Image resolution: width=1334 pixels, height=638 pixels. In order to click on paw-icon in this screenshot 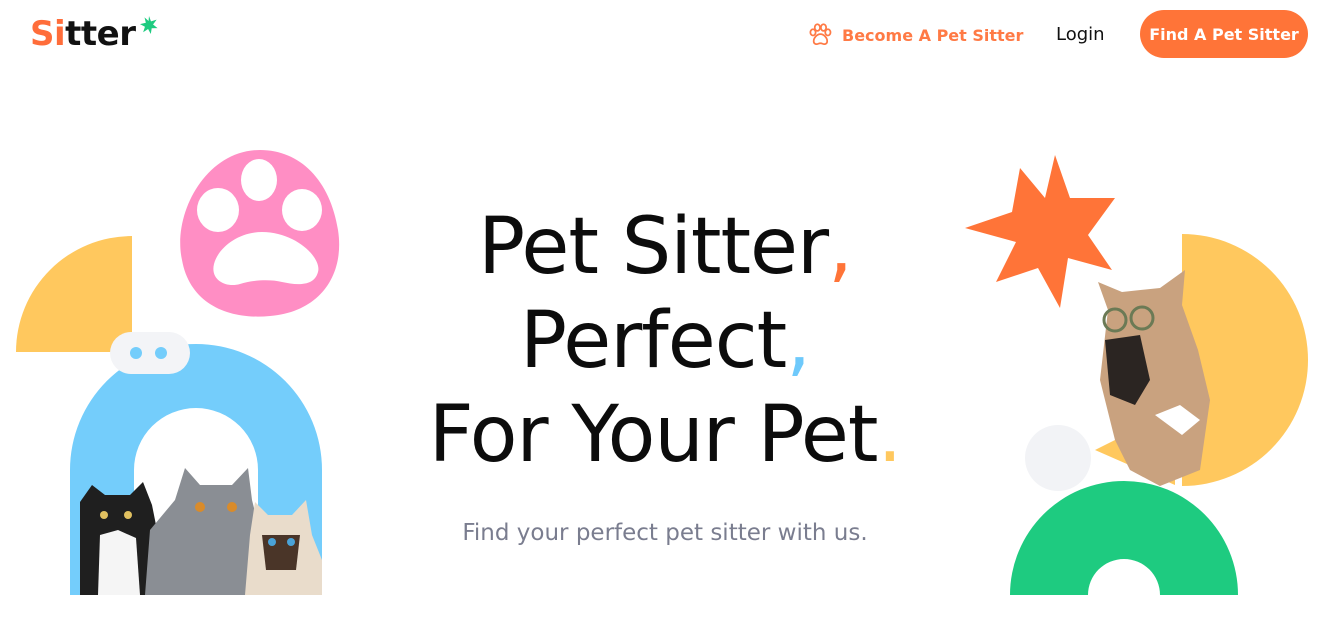, I will do `click(820, 34)`.